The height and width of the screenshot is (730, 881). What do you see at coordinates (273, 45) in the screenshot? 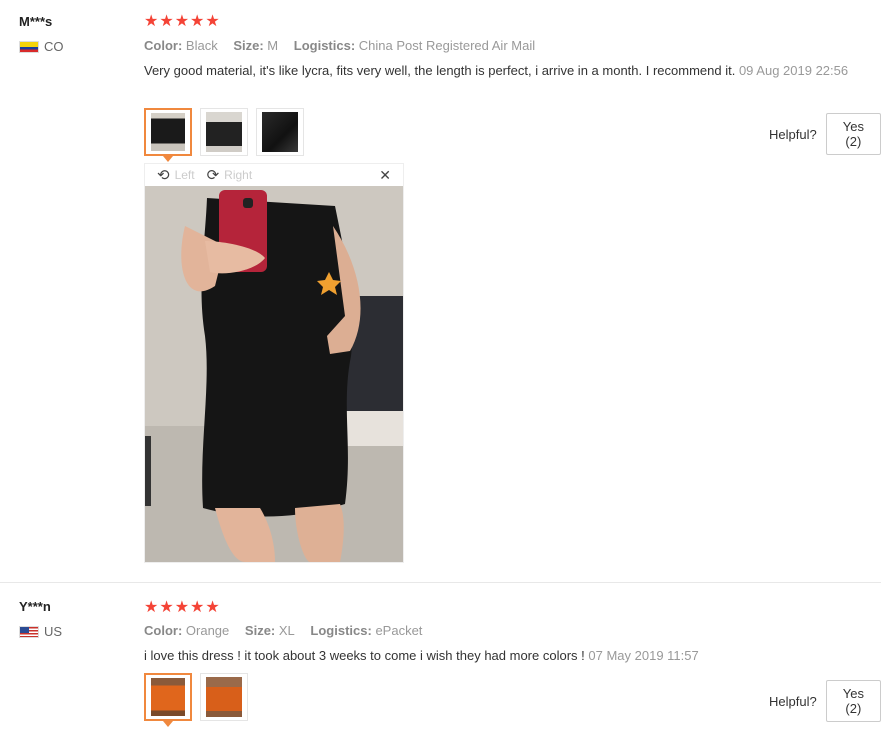
I see `size-value: M` at bounding box center [273, 45].